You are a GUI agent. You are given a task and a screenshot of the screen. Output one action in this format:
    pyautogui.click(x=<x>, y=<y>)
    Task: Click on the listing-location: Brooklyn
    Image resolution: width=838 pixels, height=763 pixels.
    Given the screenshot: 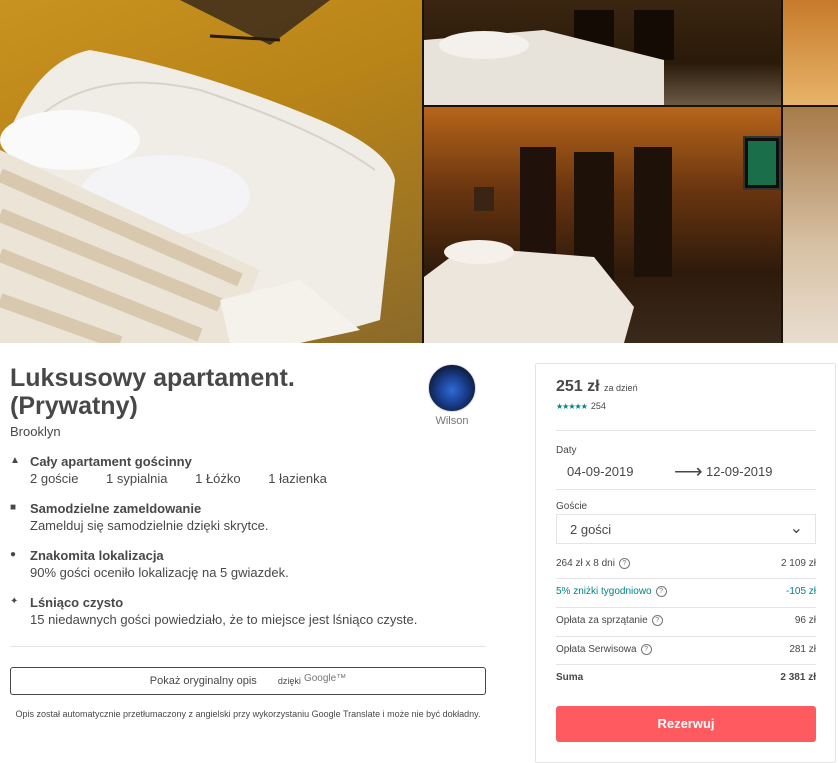 What is the action you would take?
    pyautogui.click(x=35, y=431)
    